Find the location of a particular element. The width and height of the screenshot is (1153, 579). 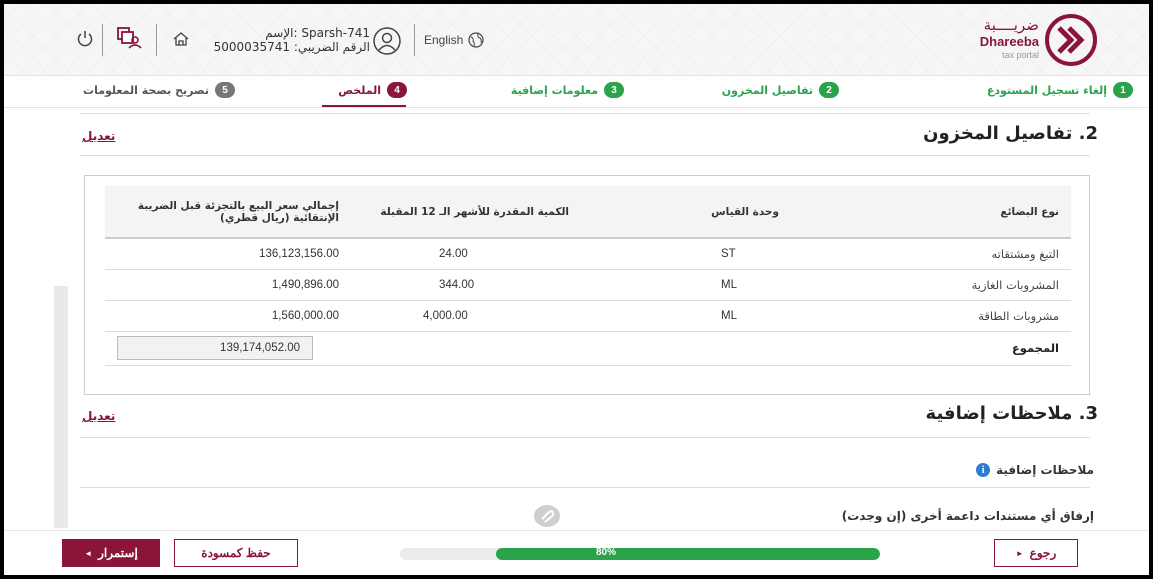

notes-label-text: ملاحظات إضافية is located at coordinates (1045, 470).